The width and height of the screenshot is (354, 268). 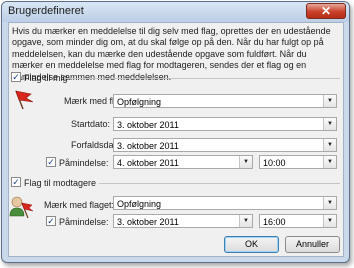 I want to click on ok-button: OK, so click(x=251, y=244).